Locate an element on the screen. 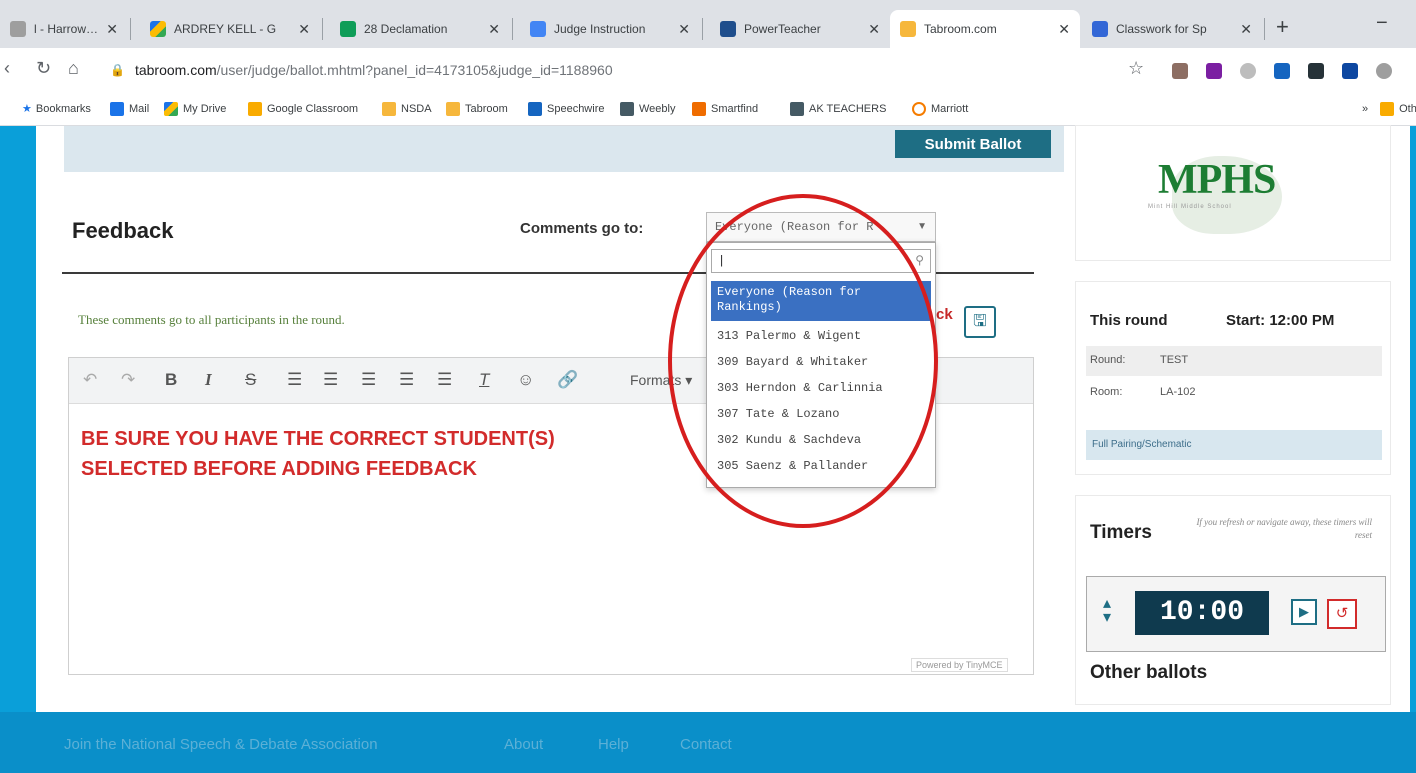 This screenshot has height=773, width=1416. tab-title: PowerTeacher is located at coordinates (782, 29).